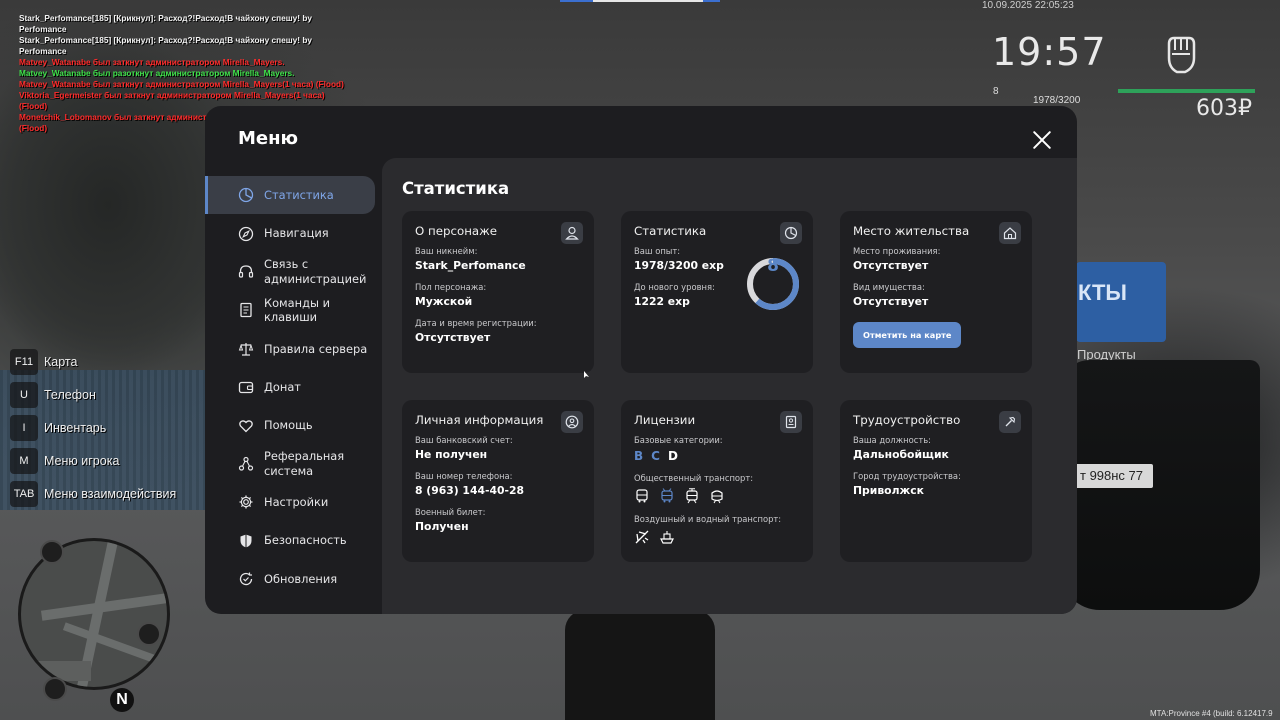 This screenshot has height=720, width=1280. What do you see at coordinates (246, 579) in the screenshot?
I see `refresh-check-icon` at bounding box center [246, 579].